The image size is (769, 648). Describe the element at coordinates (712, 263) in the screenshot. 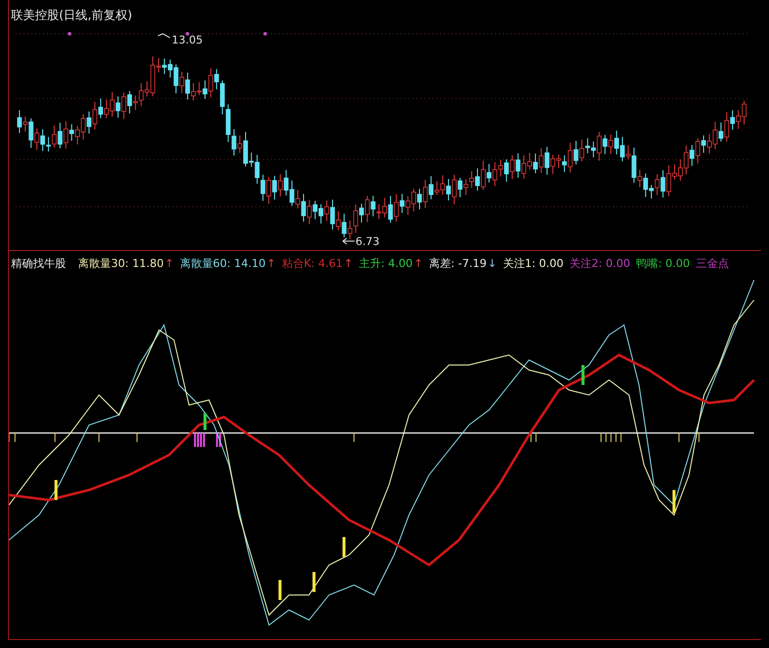

I see `indicator-reading: 三金点` at that location.